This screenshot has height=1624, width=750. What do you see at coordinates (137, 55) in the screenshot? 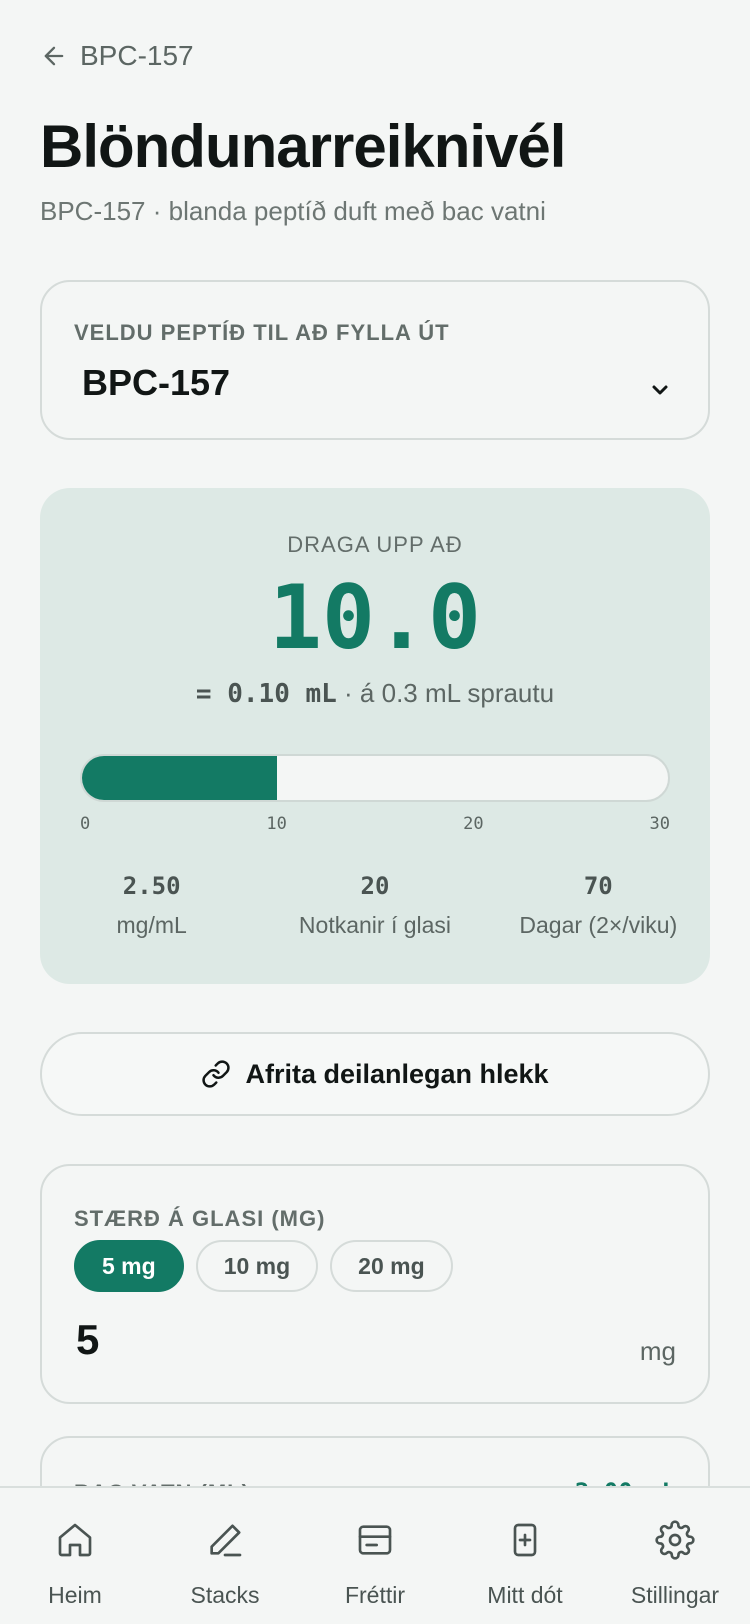
I see `back-label: BPC-157` at bounding box center [137, 55].